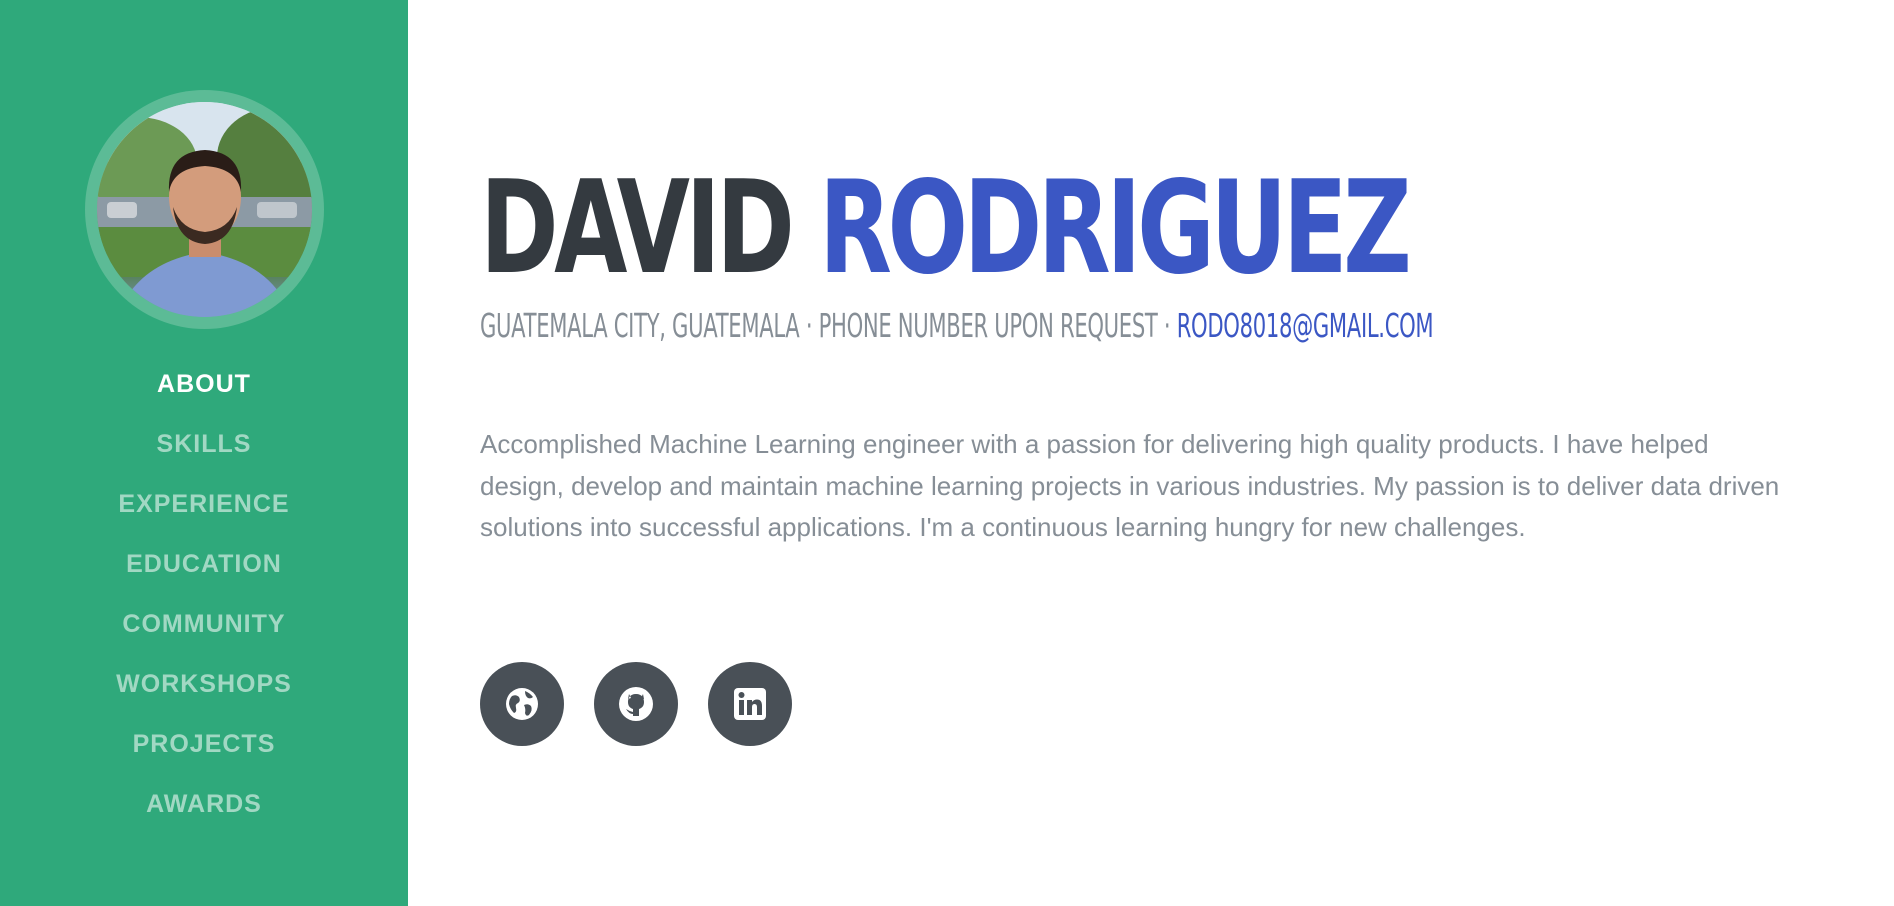 The height and width of the screenshot is (906, 1894). What do you see at coordinates (204, 750) in the screenshot?
I see `nav-item-projects: PROJECTS` at bounding box center [204, 750].